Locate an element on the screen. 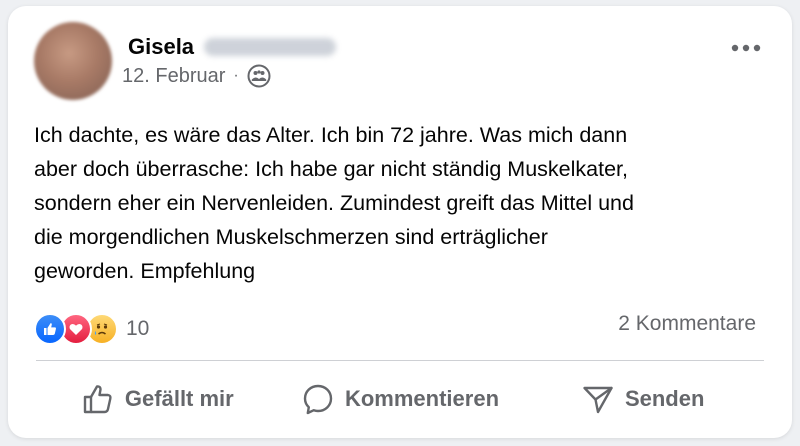 The height and width of the screenshot is (446, 800). author-name: Gisela is located at coordinates (161, 47).